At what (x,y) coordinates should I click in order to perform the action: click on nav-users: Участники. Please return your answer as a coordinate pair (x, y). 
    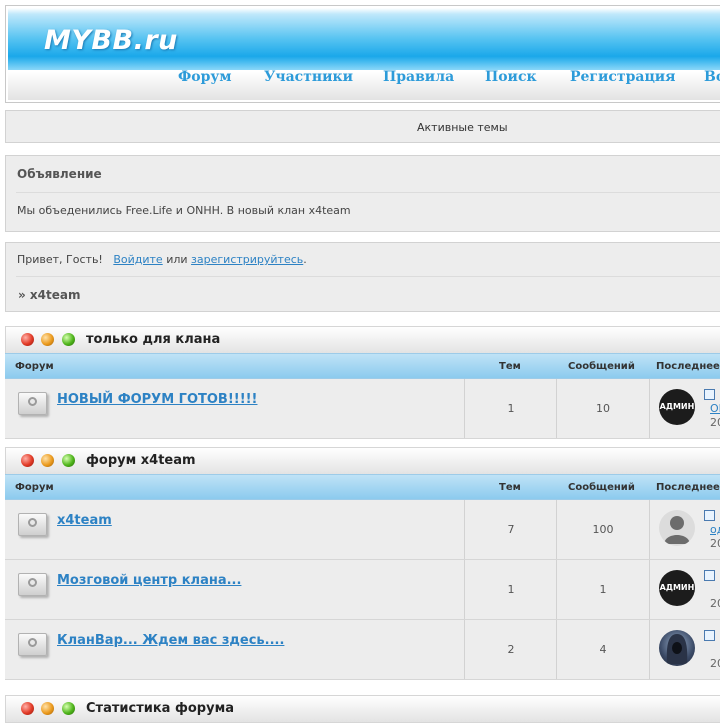
    Looking at the image, I should click on (308, 77).